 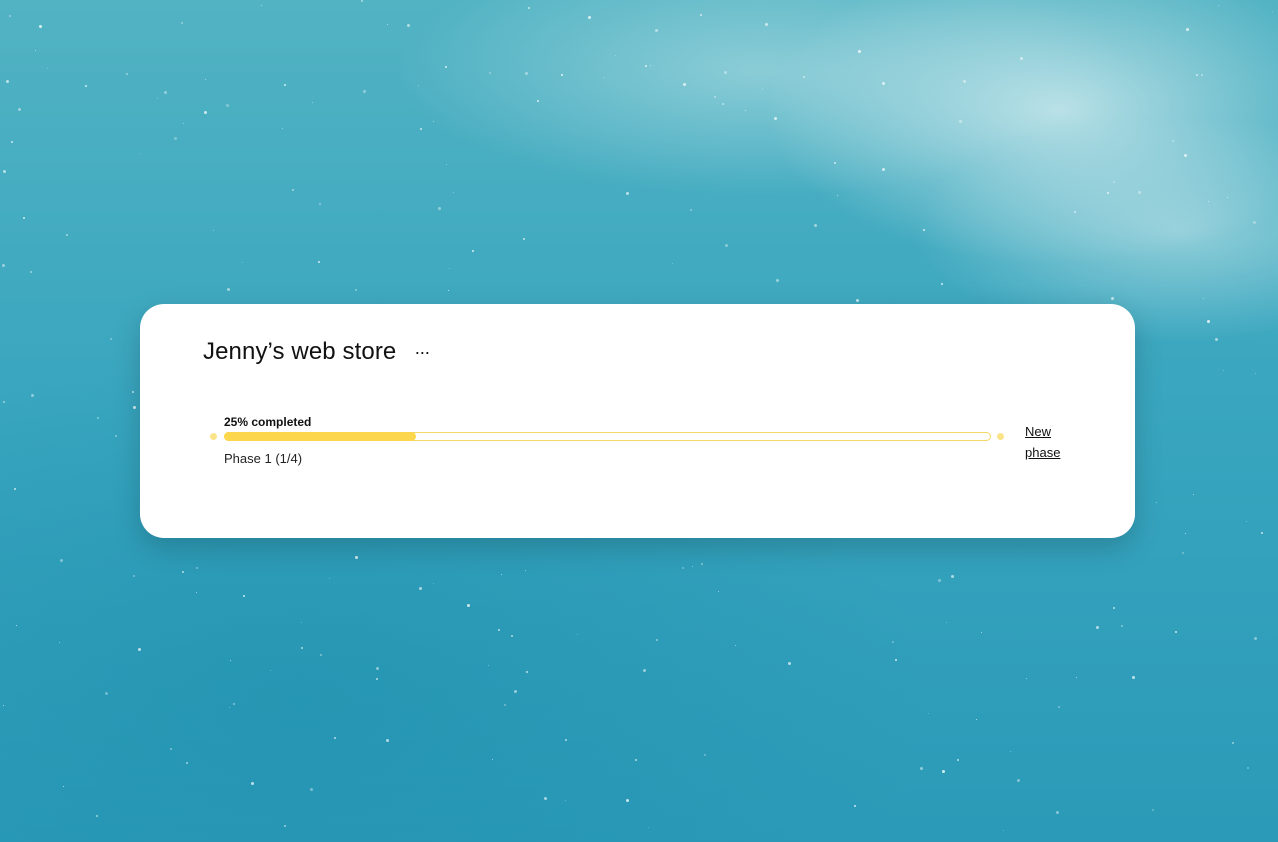 I want to click on more-options-icon: ···, so click(x=421, y=352).